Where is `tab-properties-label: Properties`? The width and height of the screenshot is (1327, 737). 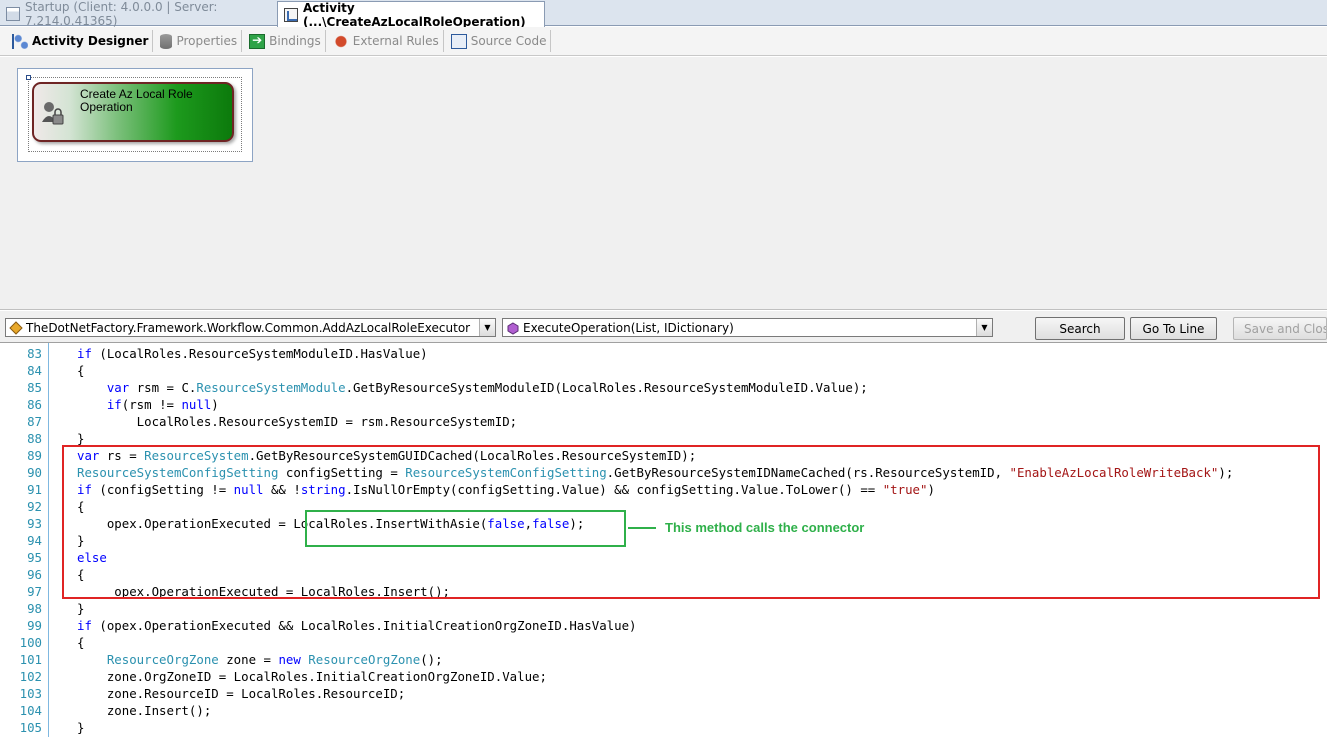
tab-properties-label: Properties is located at coordinates (207, 41).